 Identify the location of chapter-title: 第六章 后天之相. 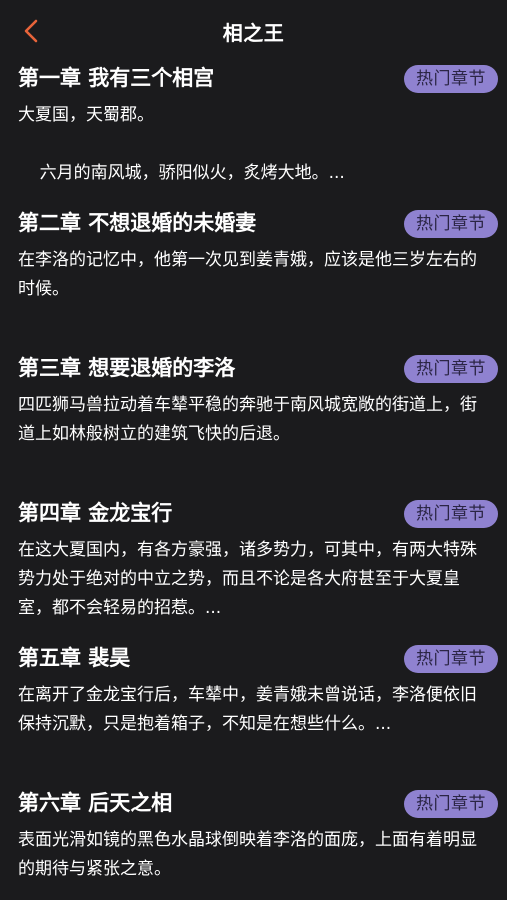
(95, 803).